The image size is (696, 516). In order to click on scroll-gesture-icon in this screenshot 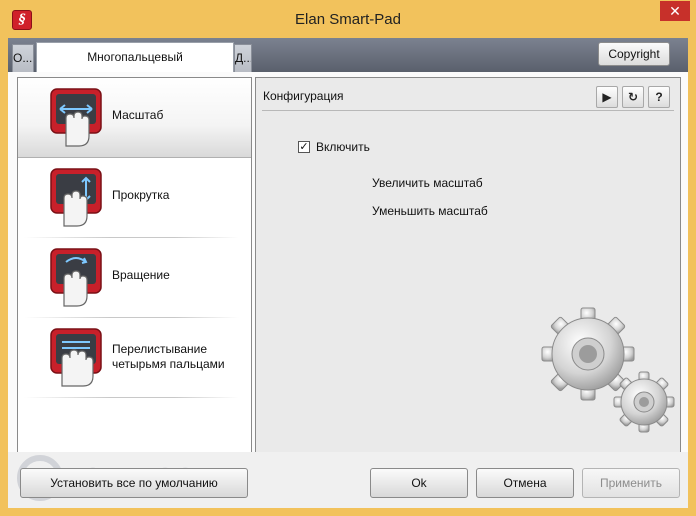, I will do `click(76, 197)`.